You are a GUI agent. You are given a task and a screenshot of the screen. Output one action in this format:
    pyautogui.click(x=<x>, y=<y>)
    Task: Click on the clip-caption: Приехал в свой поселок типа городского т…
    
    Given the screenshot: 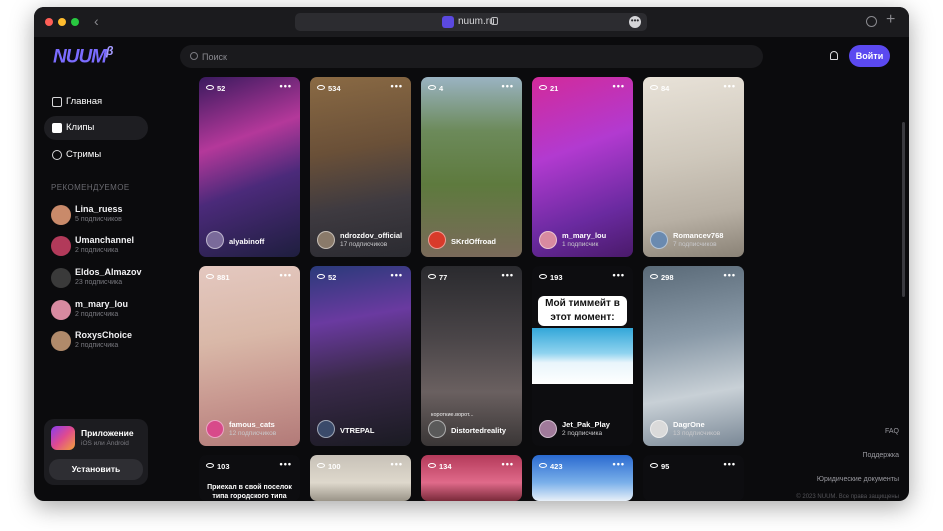 What is the action you would take?
    pyautogui.click(x=249, y=492)
    